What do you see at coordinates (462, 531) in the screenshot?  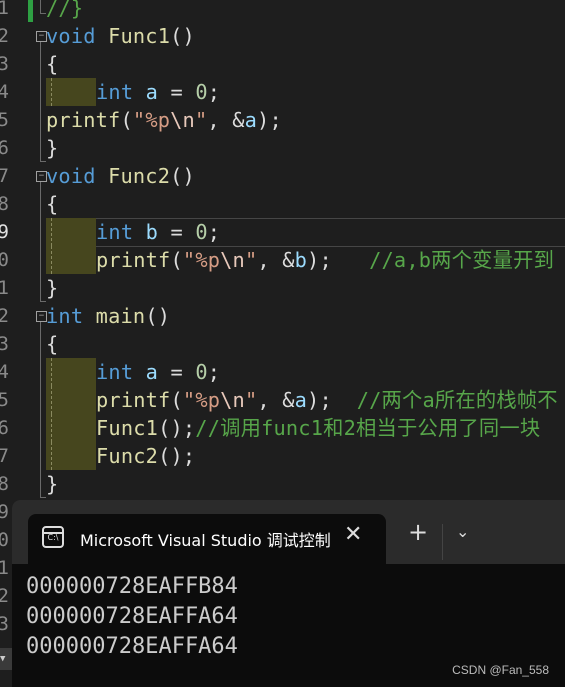 I see `chevron-down-icon: ⌄` at bounding box center [462, 531].